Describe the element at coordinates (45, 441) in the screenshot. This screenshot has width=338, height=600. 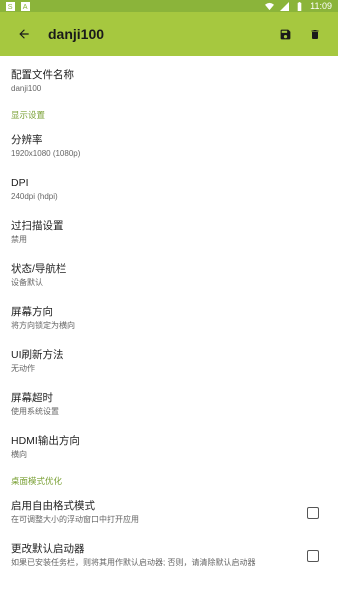
I see `hdmi-orientation-title: HDMI输出方向` at that location.